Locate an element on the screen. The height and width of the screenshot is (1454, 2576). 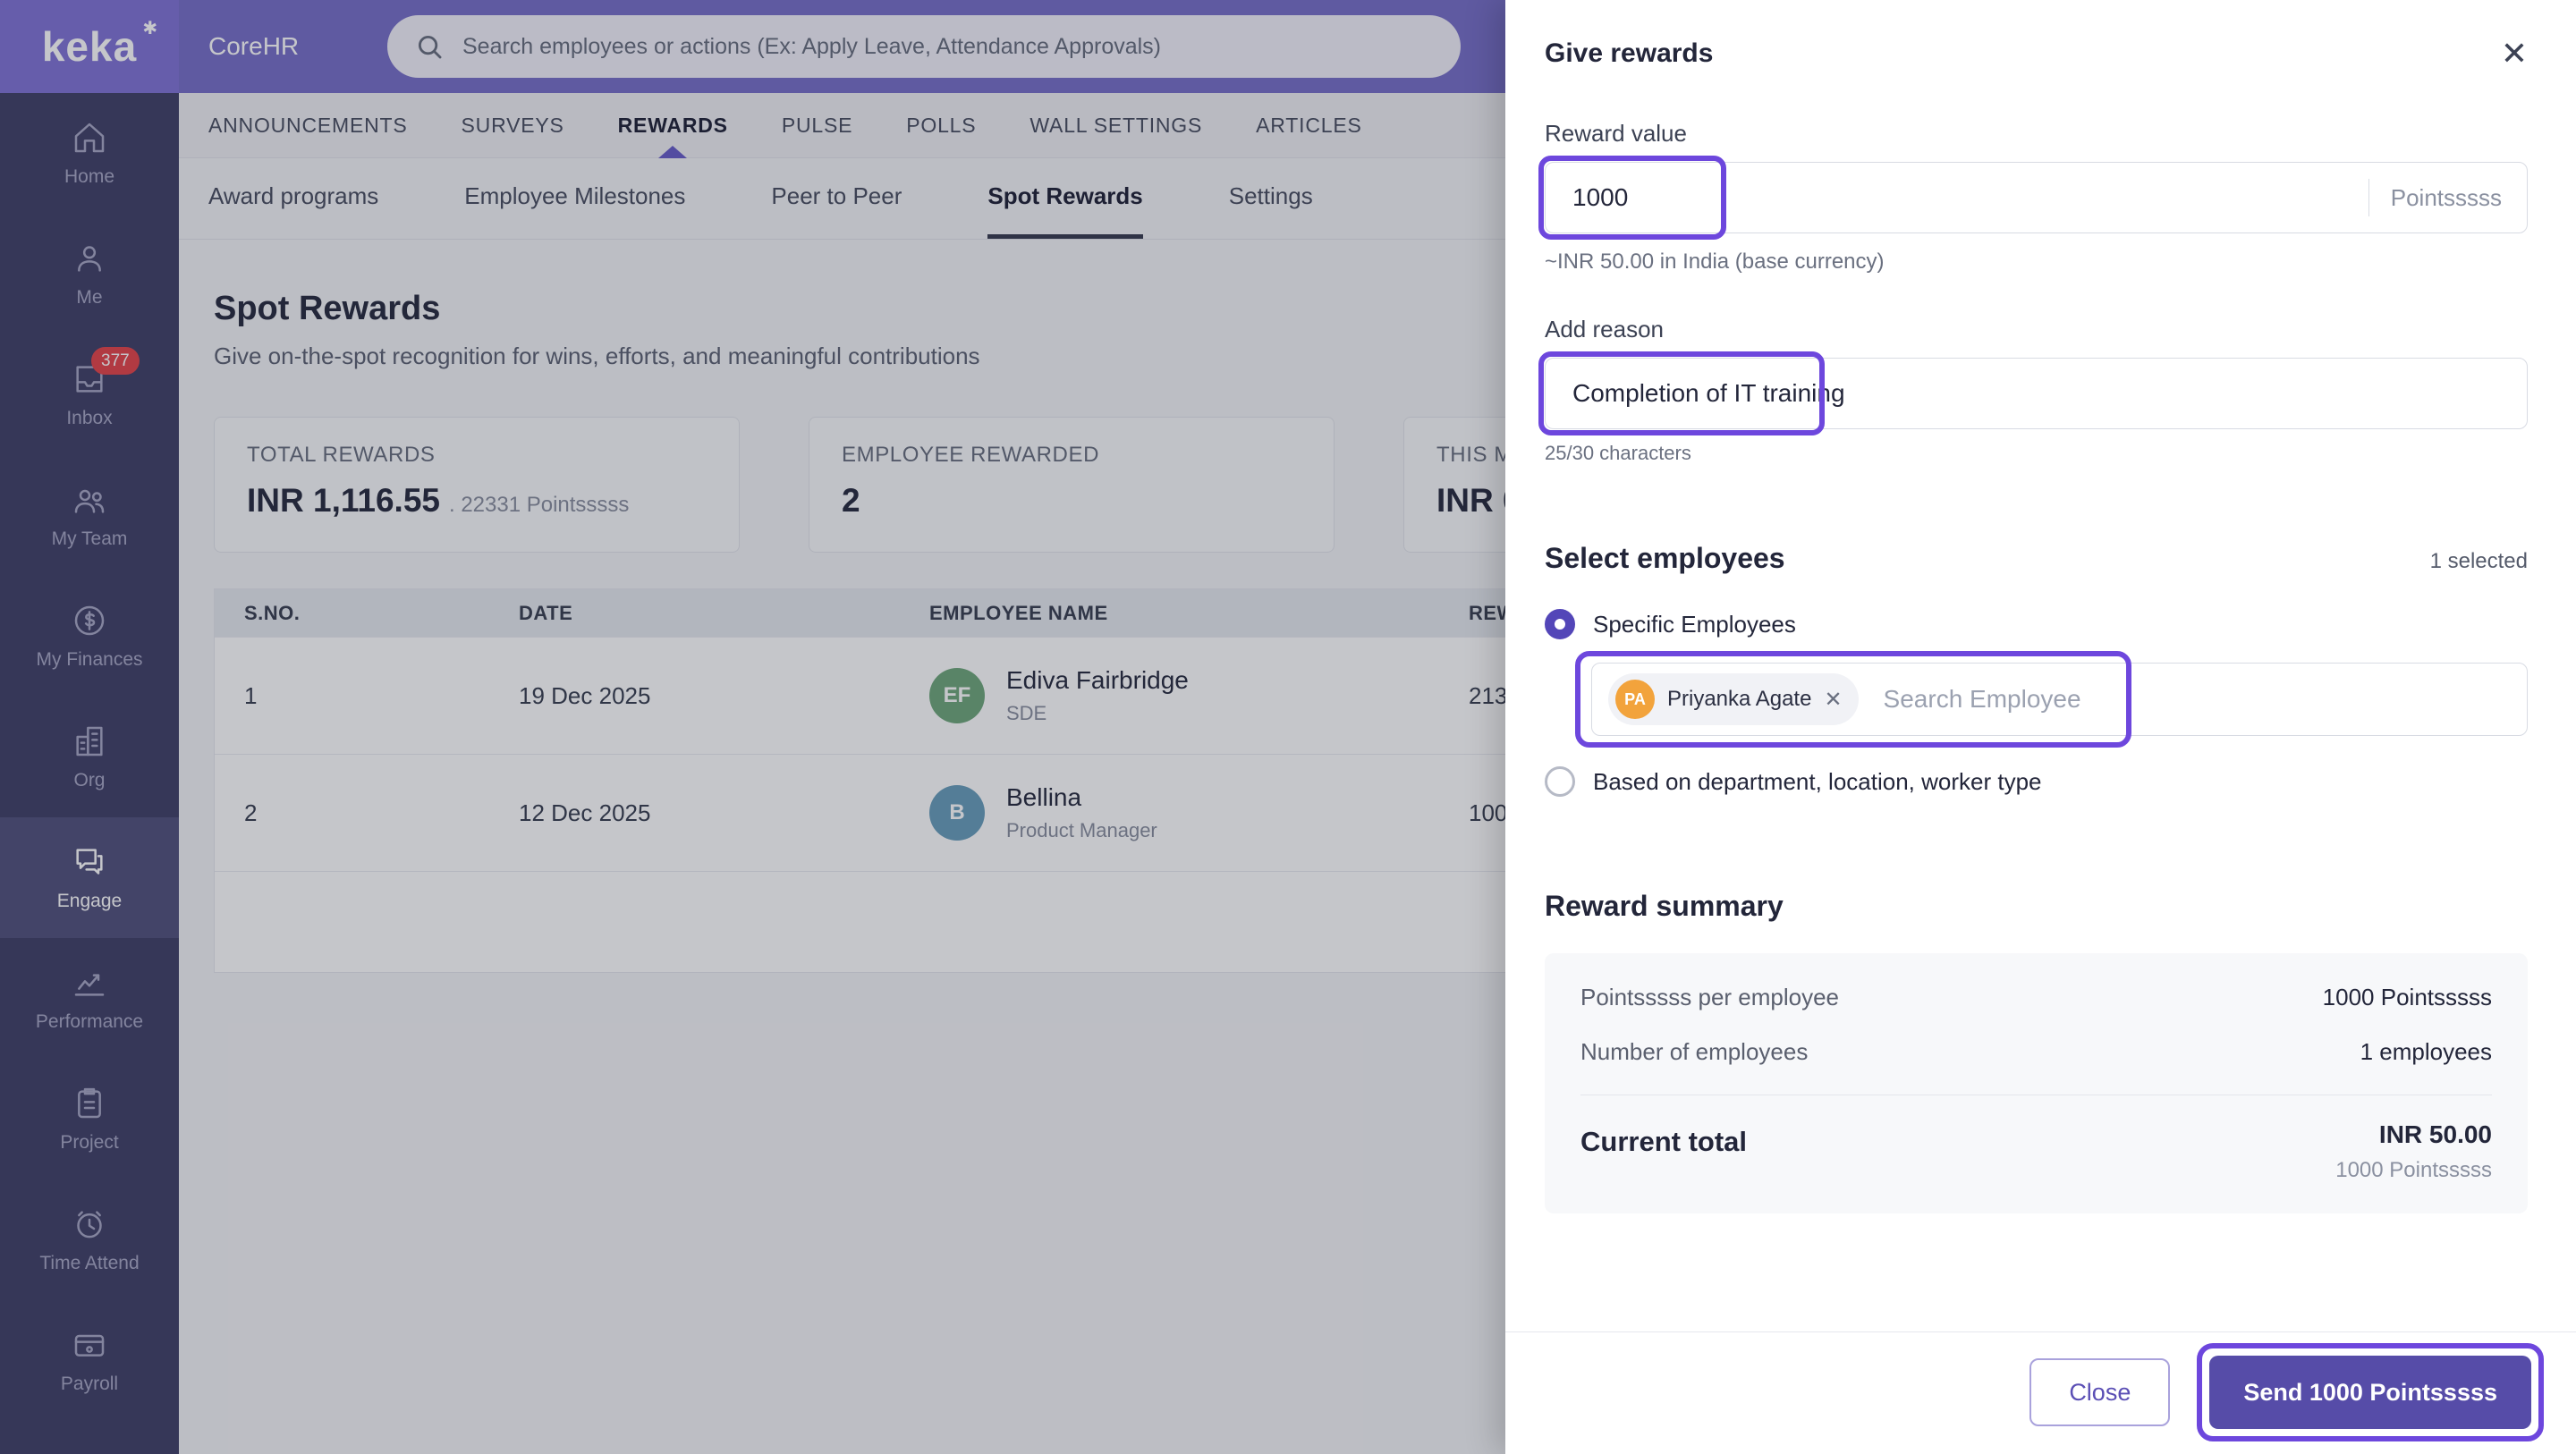
employee-chip: PA Priyanka Agate ✕ is located at coordinates (1733, 699).